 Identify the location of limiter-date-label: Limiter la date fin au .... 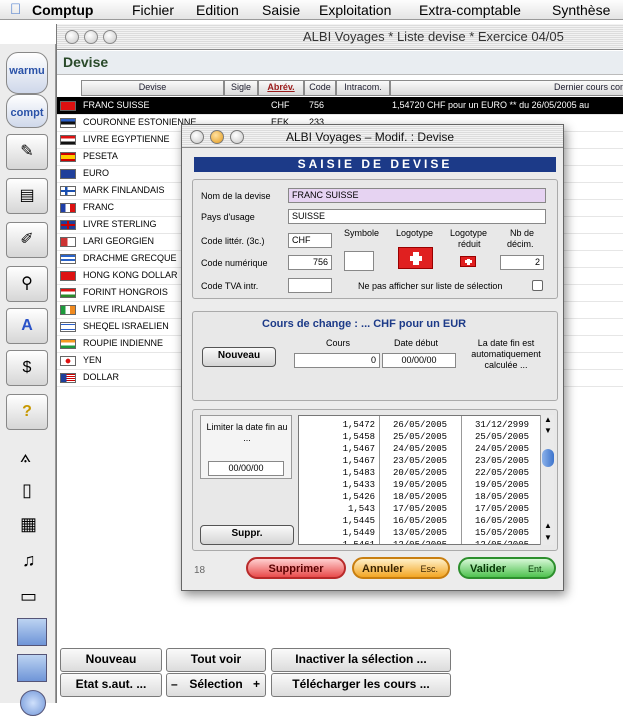
(247, 432).